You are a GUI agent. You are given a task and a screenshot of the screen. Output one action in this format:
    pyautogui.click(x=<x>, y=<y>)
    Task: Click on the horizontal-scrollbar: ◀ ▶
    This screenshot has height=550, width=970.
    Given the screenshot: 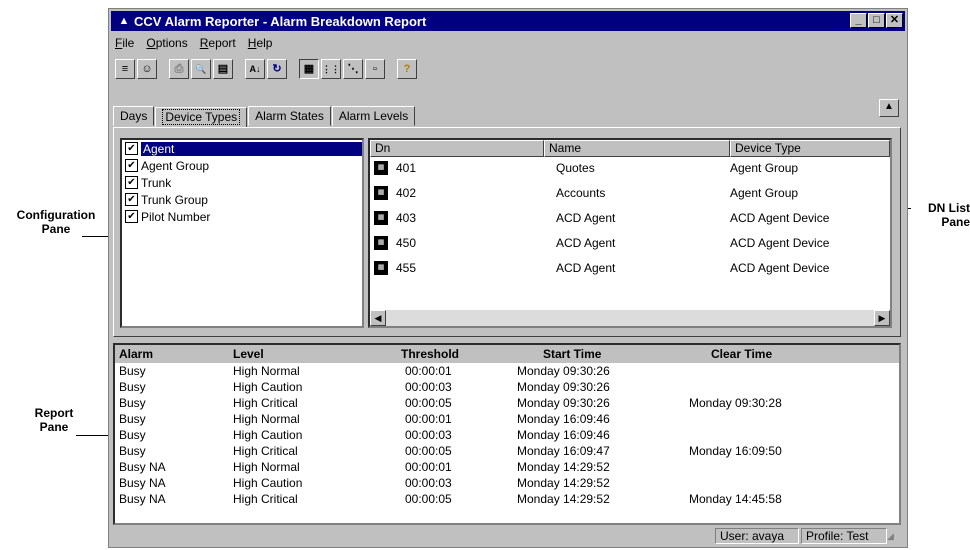 What is the action you would take?
    pyautogui.click(x=630, y=318)
    